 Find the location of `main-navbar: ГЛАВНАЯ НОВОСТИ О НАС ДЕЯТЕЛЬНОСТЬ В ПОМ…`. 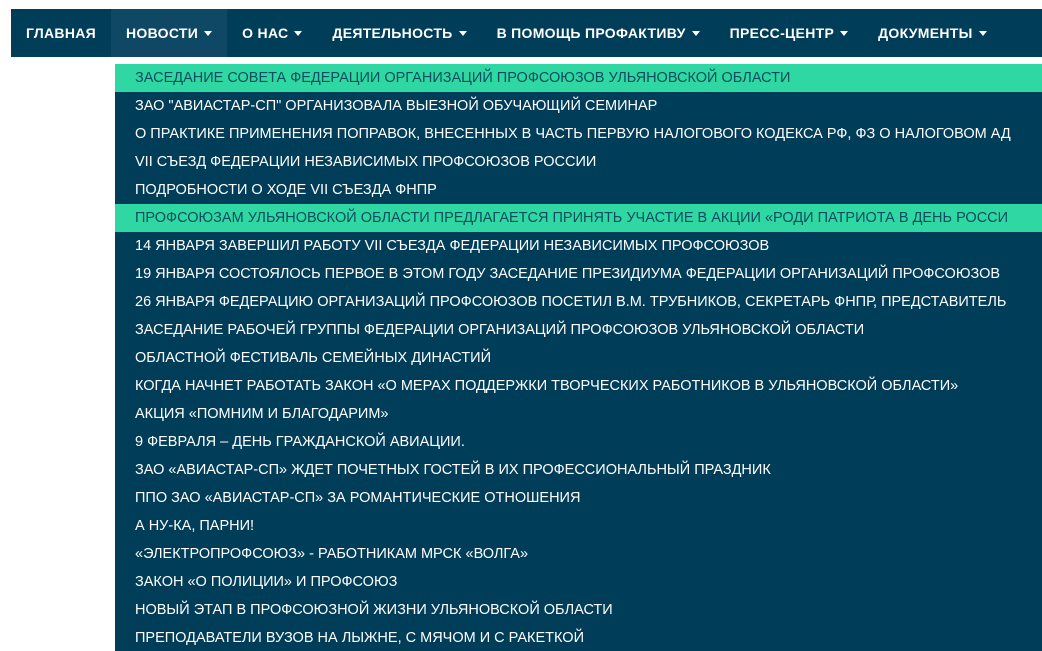

main-navbar: ГЛАВНАЯ НОВОСТИ О НАС ДЕЯТЕЛЬНОСТЬ В ПОМ… is located at coordinates (526, 33).